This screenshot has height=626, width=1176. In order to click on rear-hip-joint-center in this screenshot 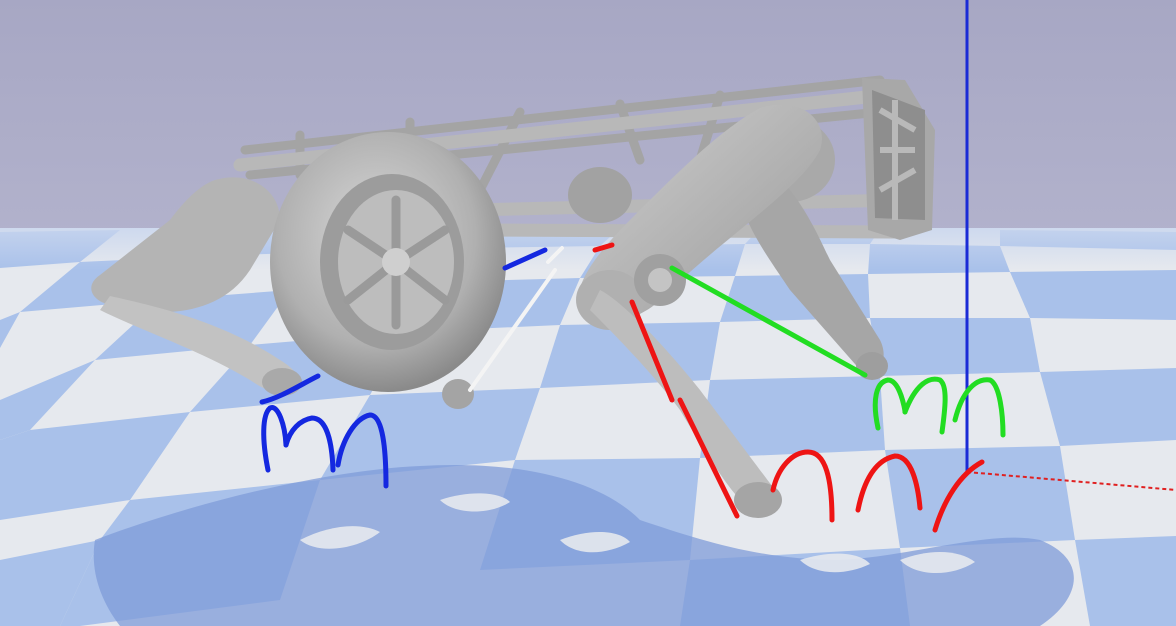, I will do `click(660, 280)`.